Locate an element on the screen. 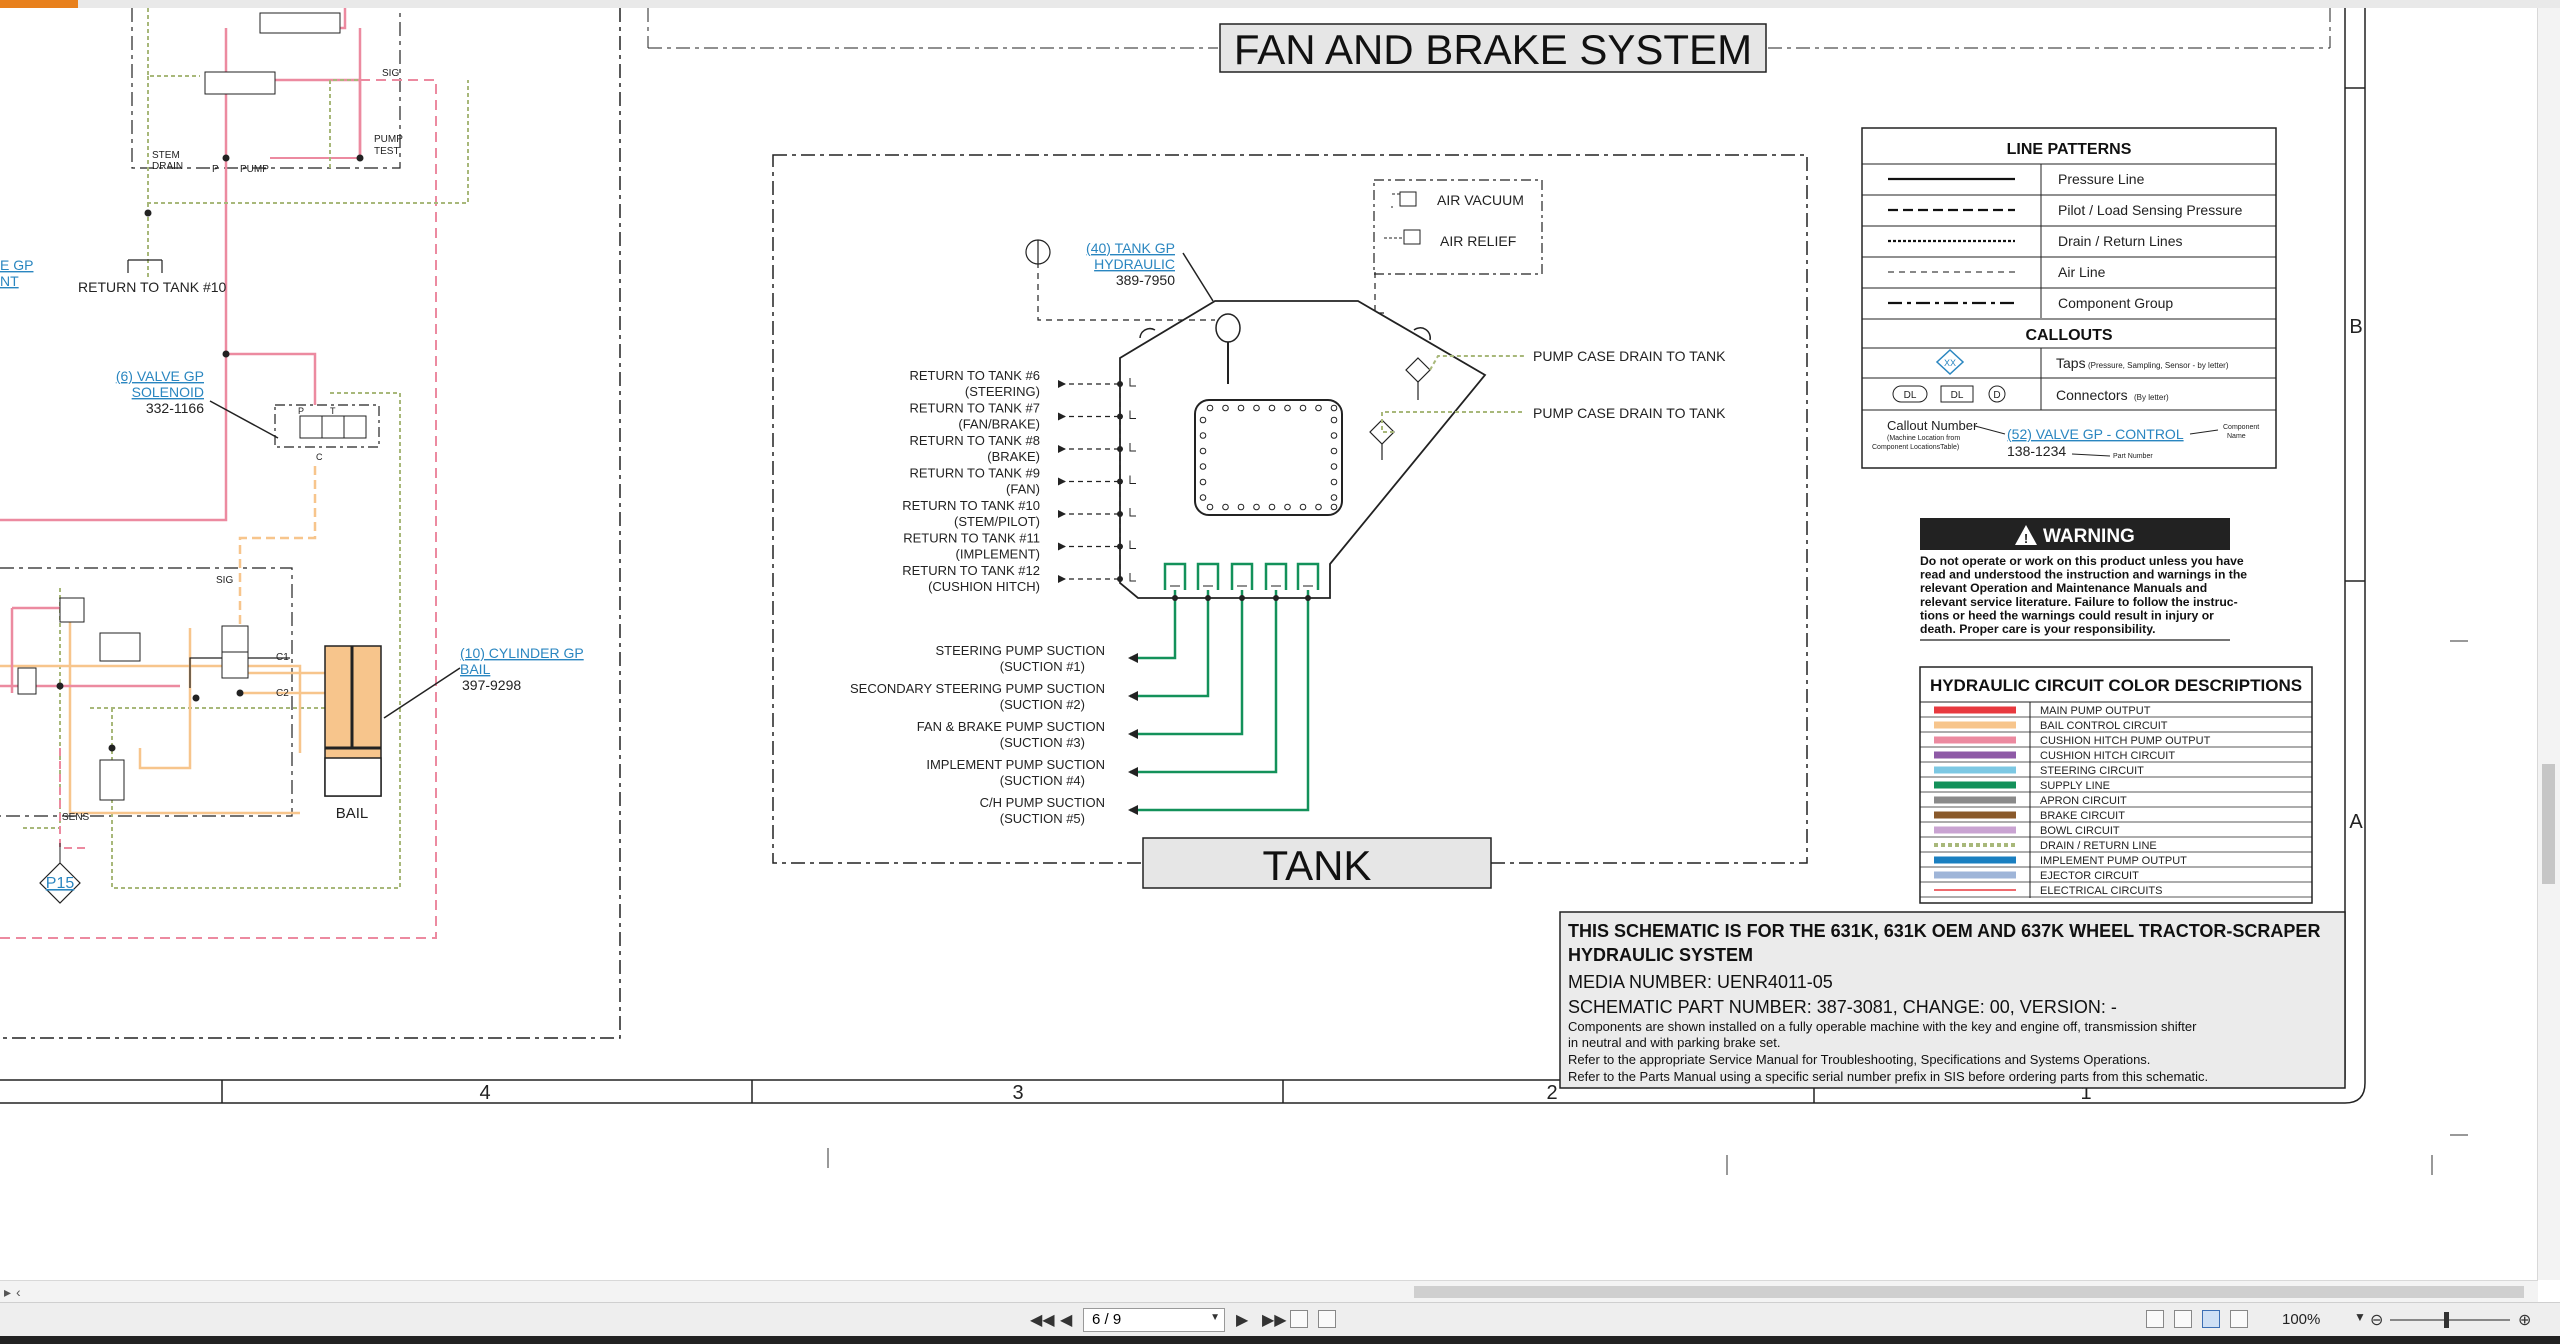 This screenshot has width=2560, height=1344. top-toolbar-strip is located at coordinates (1280, 4).